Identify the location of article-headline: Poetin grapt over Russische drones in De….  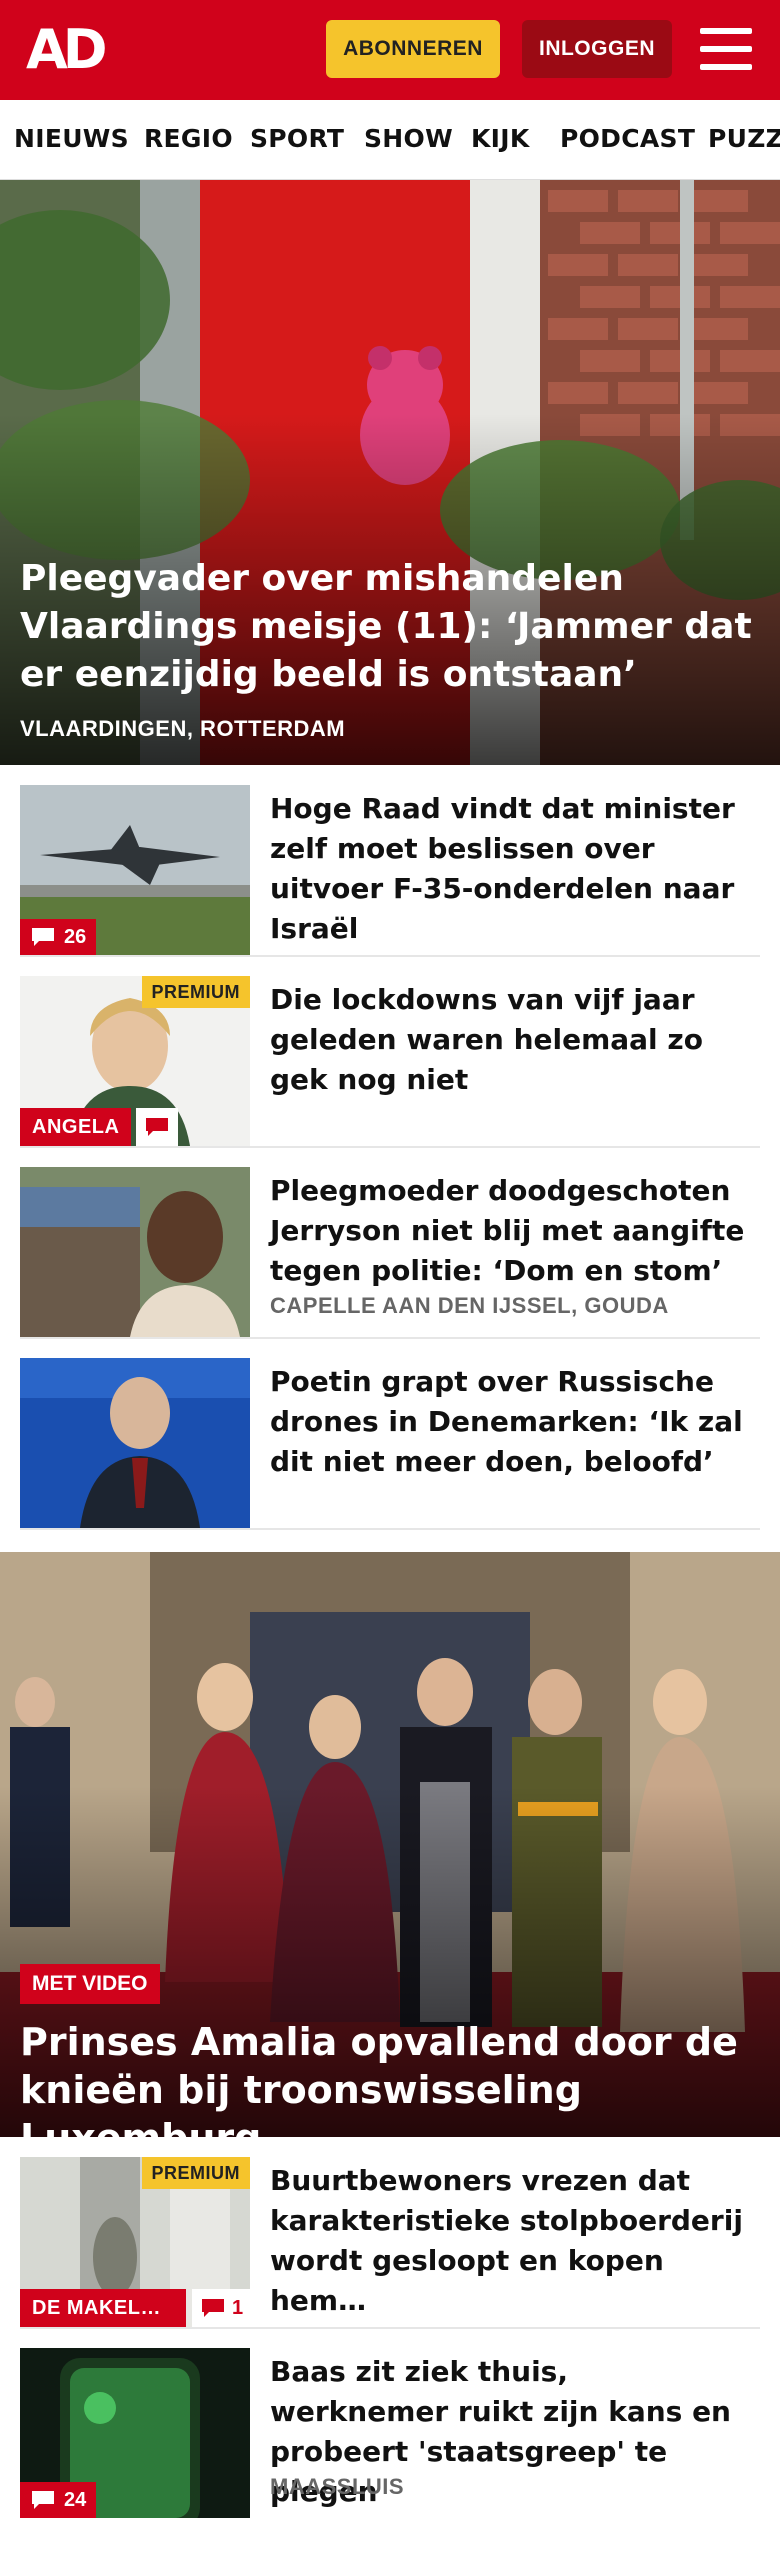
(510, 1422).